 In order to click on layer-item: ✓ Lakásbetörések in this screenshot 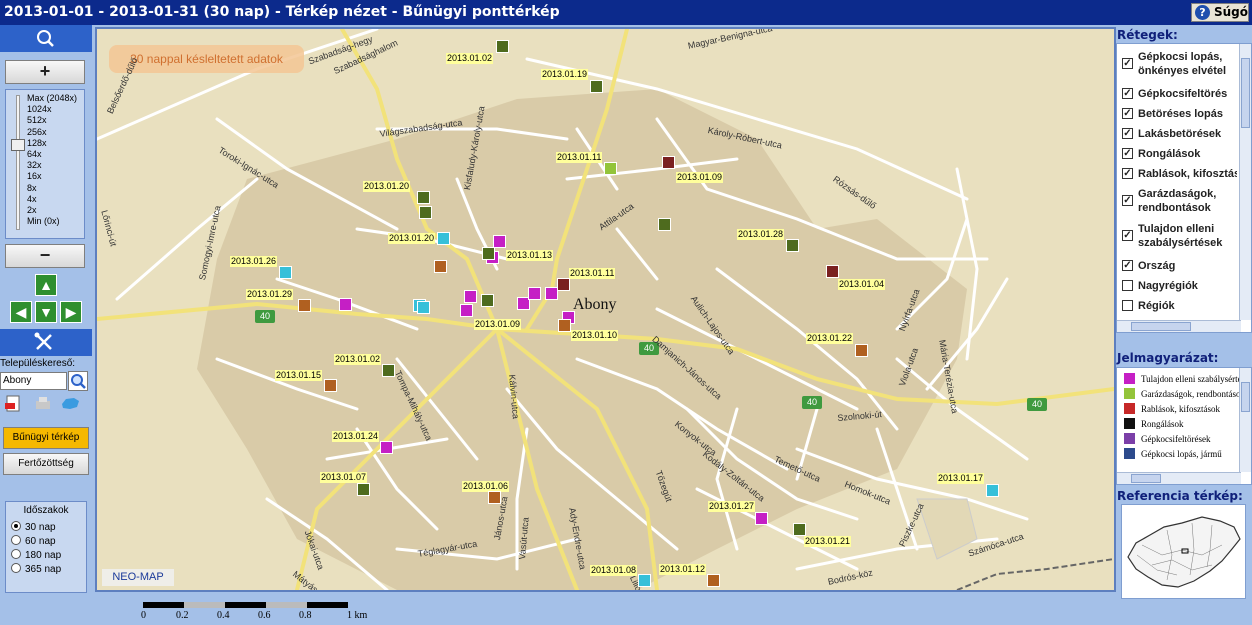, I will do `click(1179, 134)`.